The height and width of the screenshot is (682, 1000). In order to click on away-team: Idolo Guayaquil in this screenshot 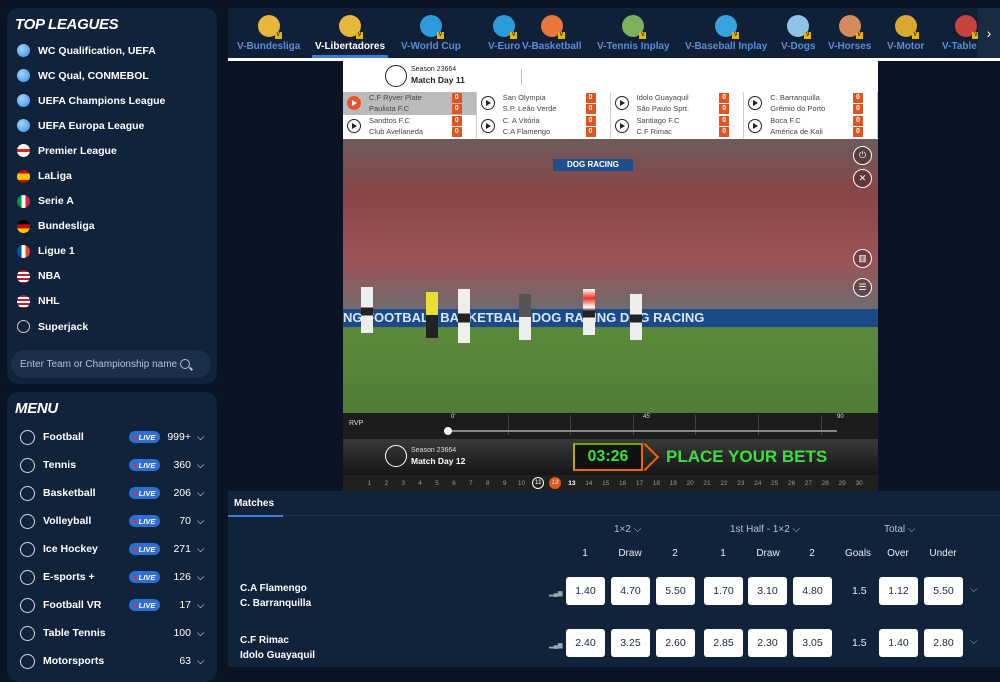, I will do `click(277, 655)`.